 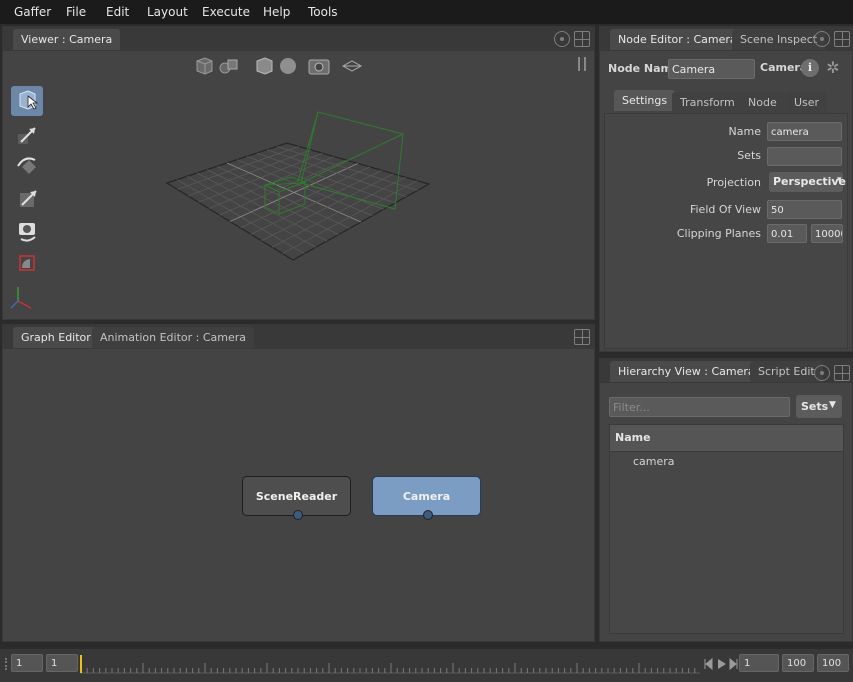 I want to click on fov-plug-label: Field Of View, so click(x=725, y=209).